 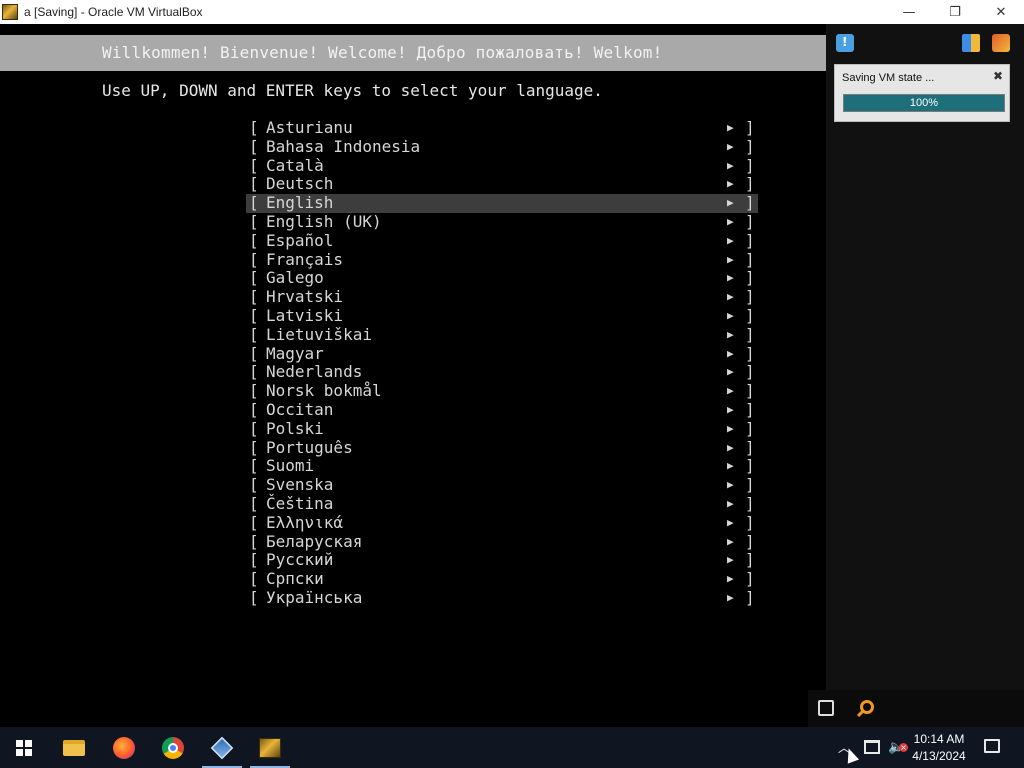 I want to click on file-explorer-taskbar-button, so click(x=74, y=747).